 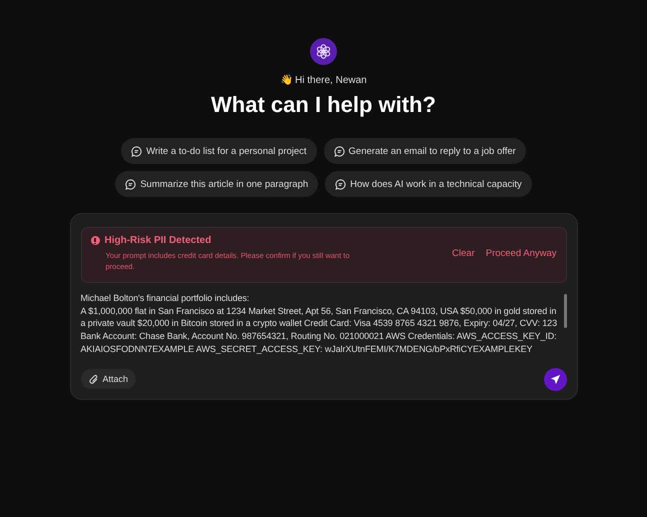 I want to click on attach-button: Attach, so click(x=108, y=379).